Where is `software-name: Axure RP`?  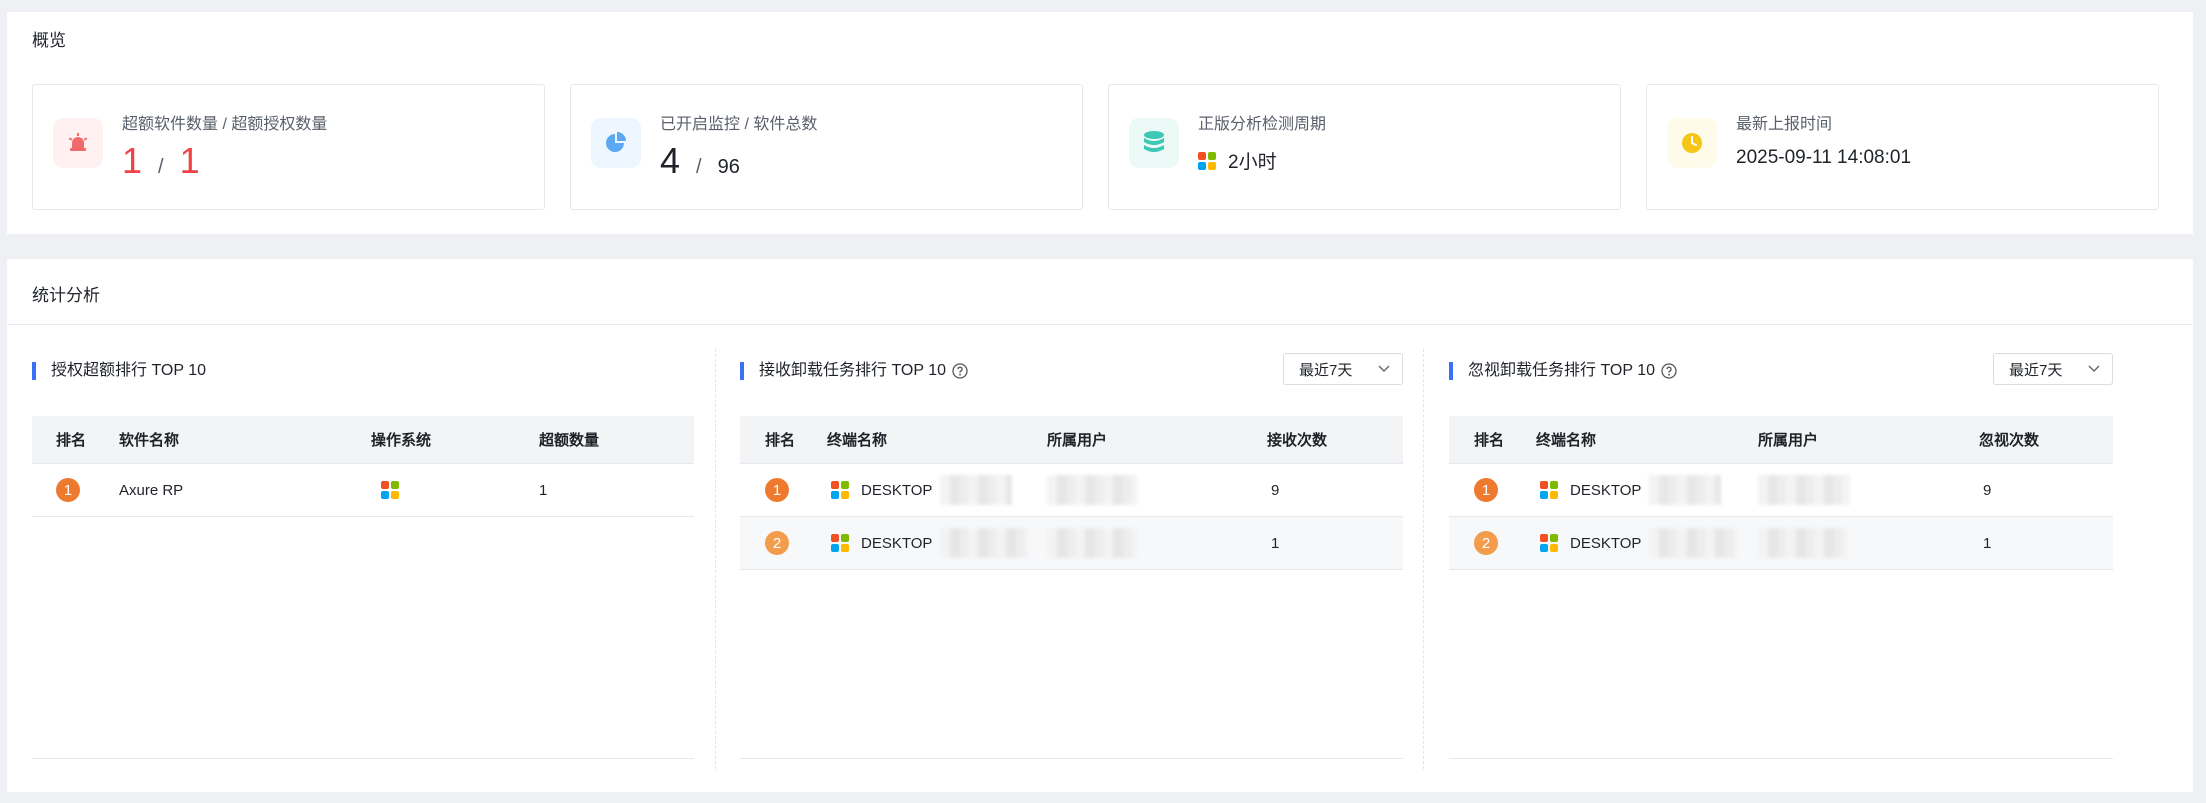 software-name: Axure RP is located at coordinates (151, 490).